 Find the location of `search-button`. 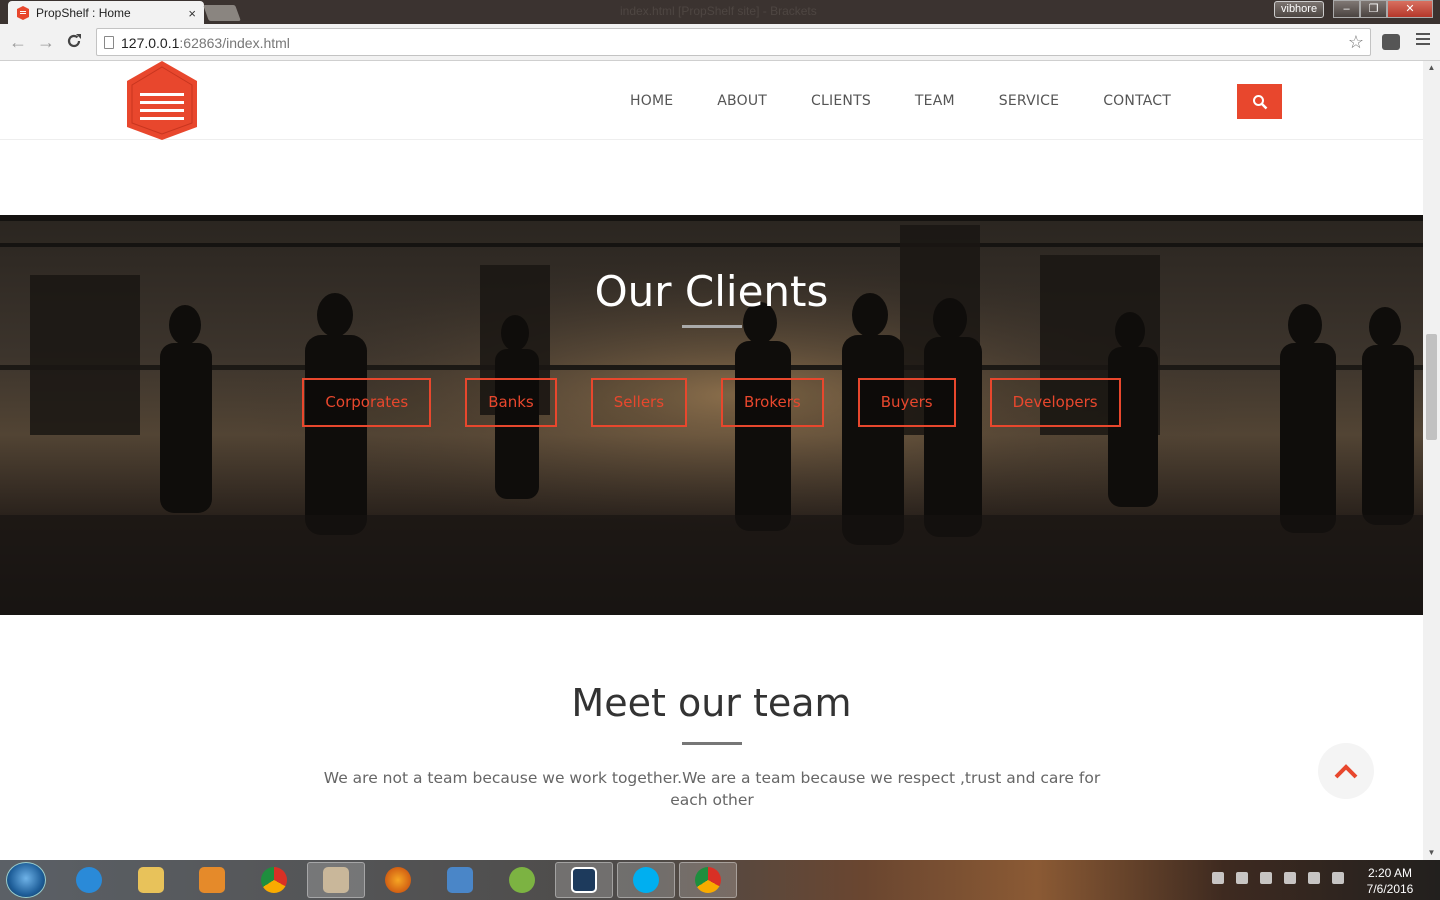

search-button is located at coordinates (1259, 101).